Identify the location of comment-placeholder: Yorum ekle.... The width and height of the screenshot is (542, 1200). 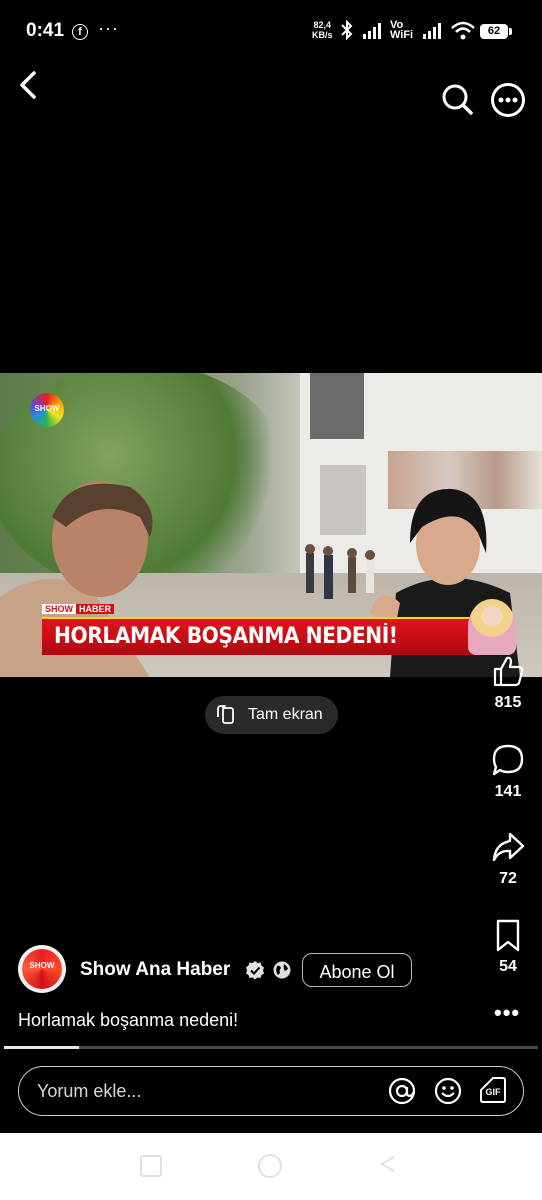
(89, 1091).